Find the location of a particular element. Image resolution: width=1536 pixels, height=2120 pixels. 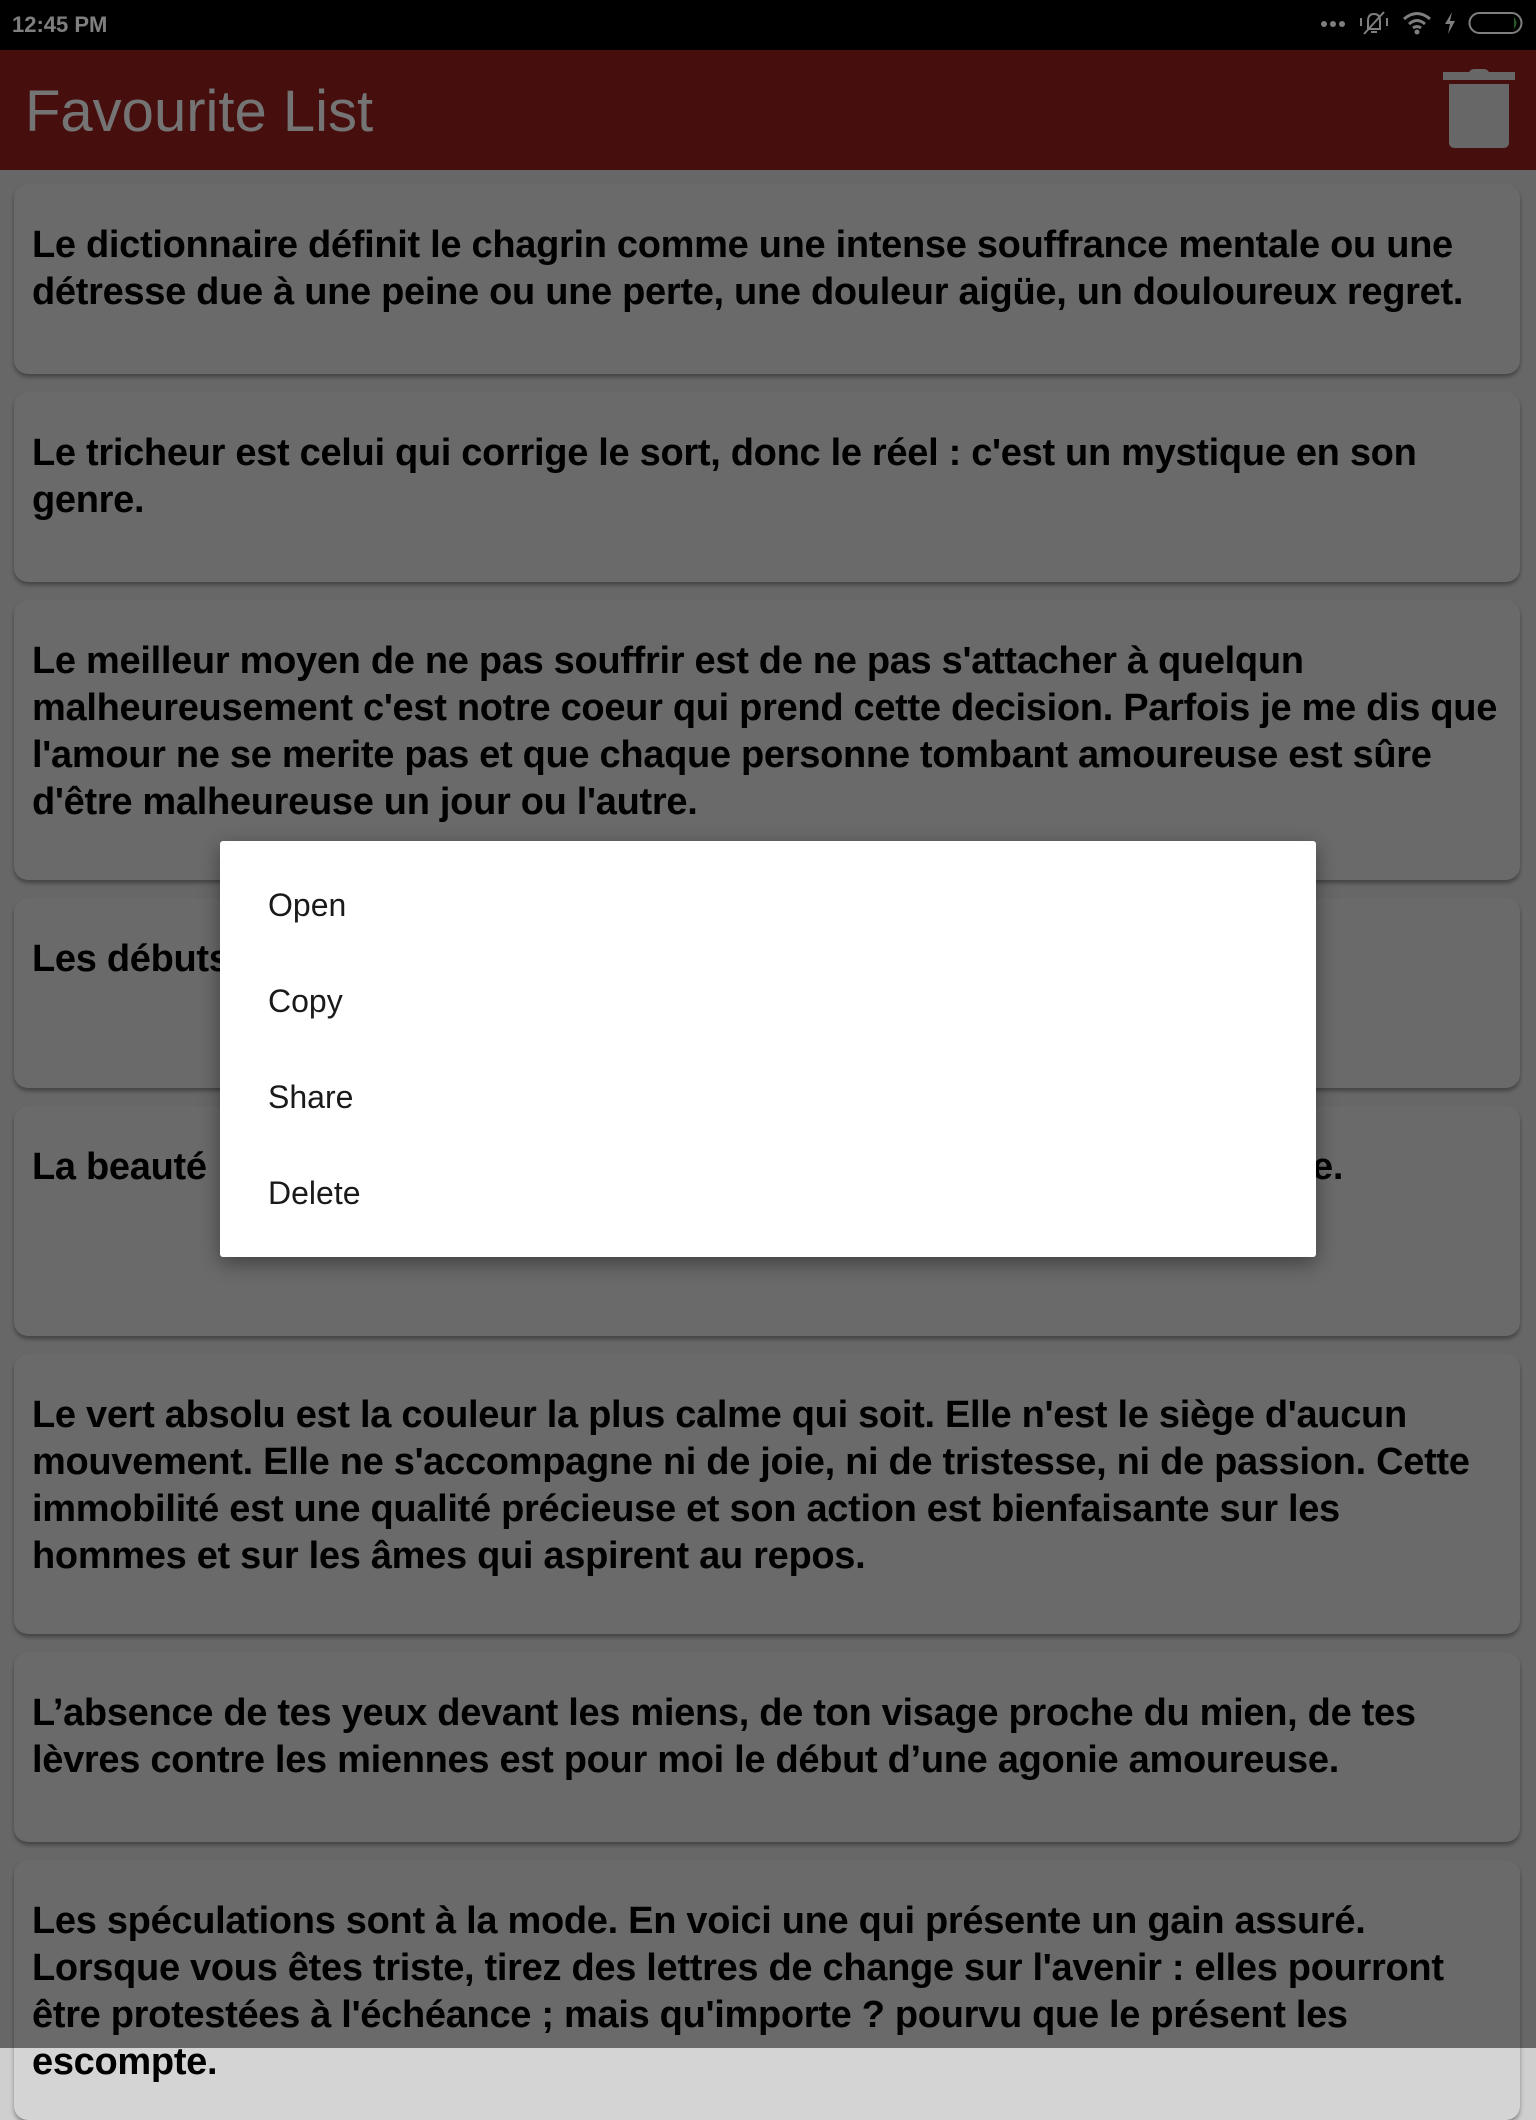

menu-item-copy: Copy is located at coordinates (768, 1001).